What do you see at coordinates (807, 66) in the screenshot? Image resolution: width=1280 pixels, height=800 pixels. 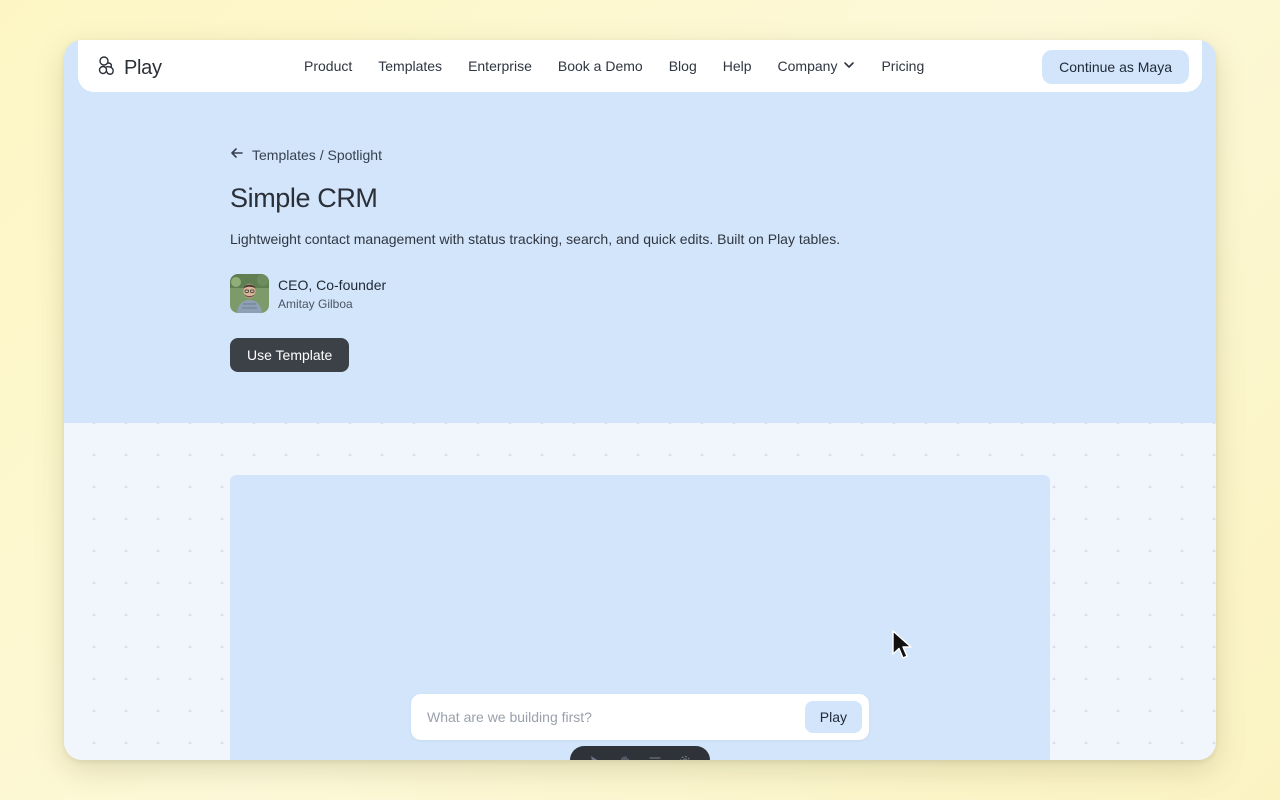 I see `nav-link-label: Company` at bounding box center [807, 66].